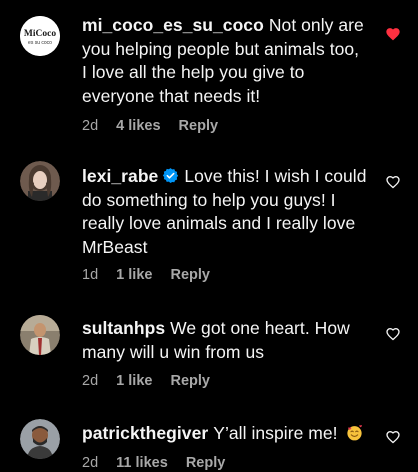 The image size is (418, 472). I want to click on heart-filled-icon, so click(393, 34).